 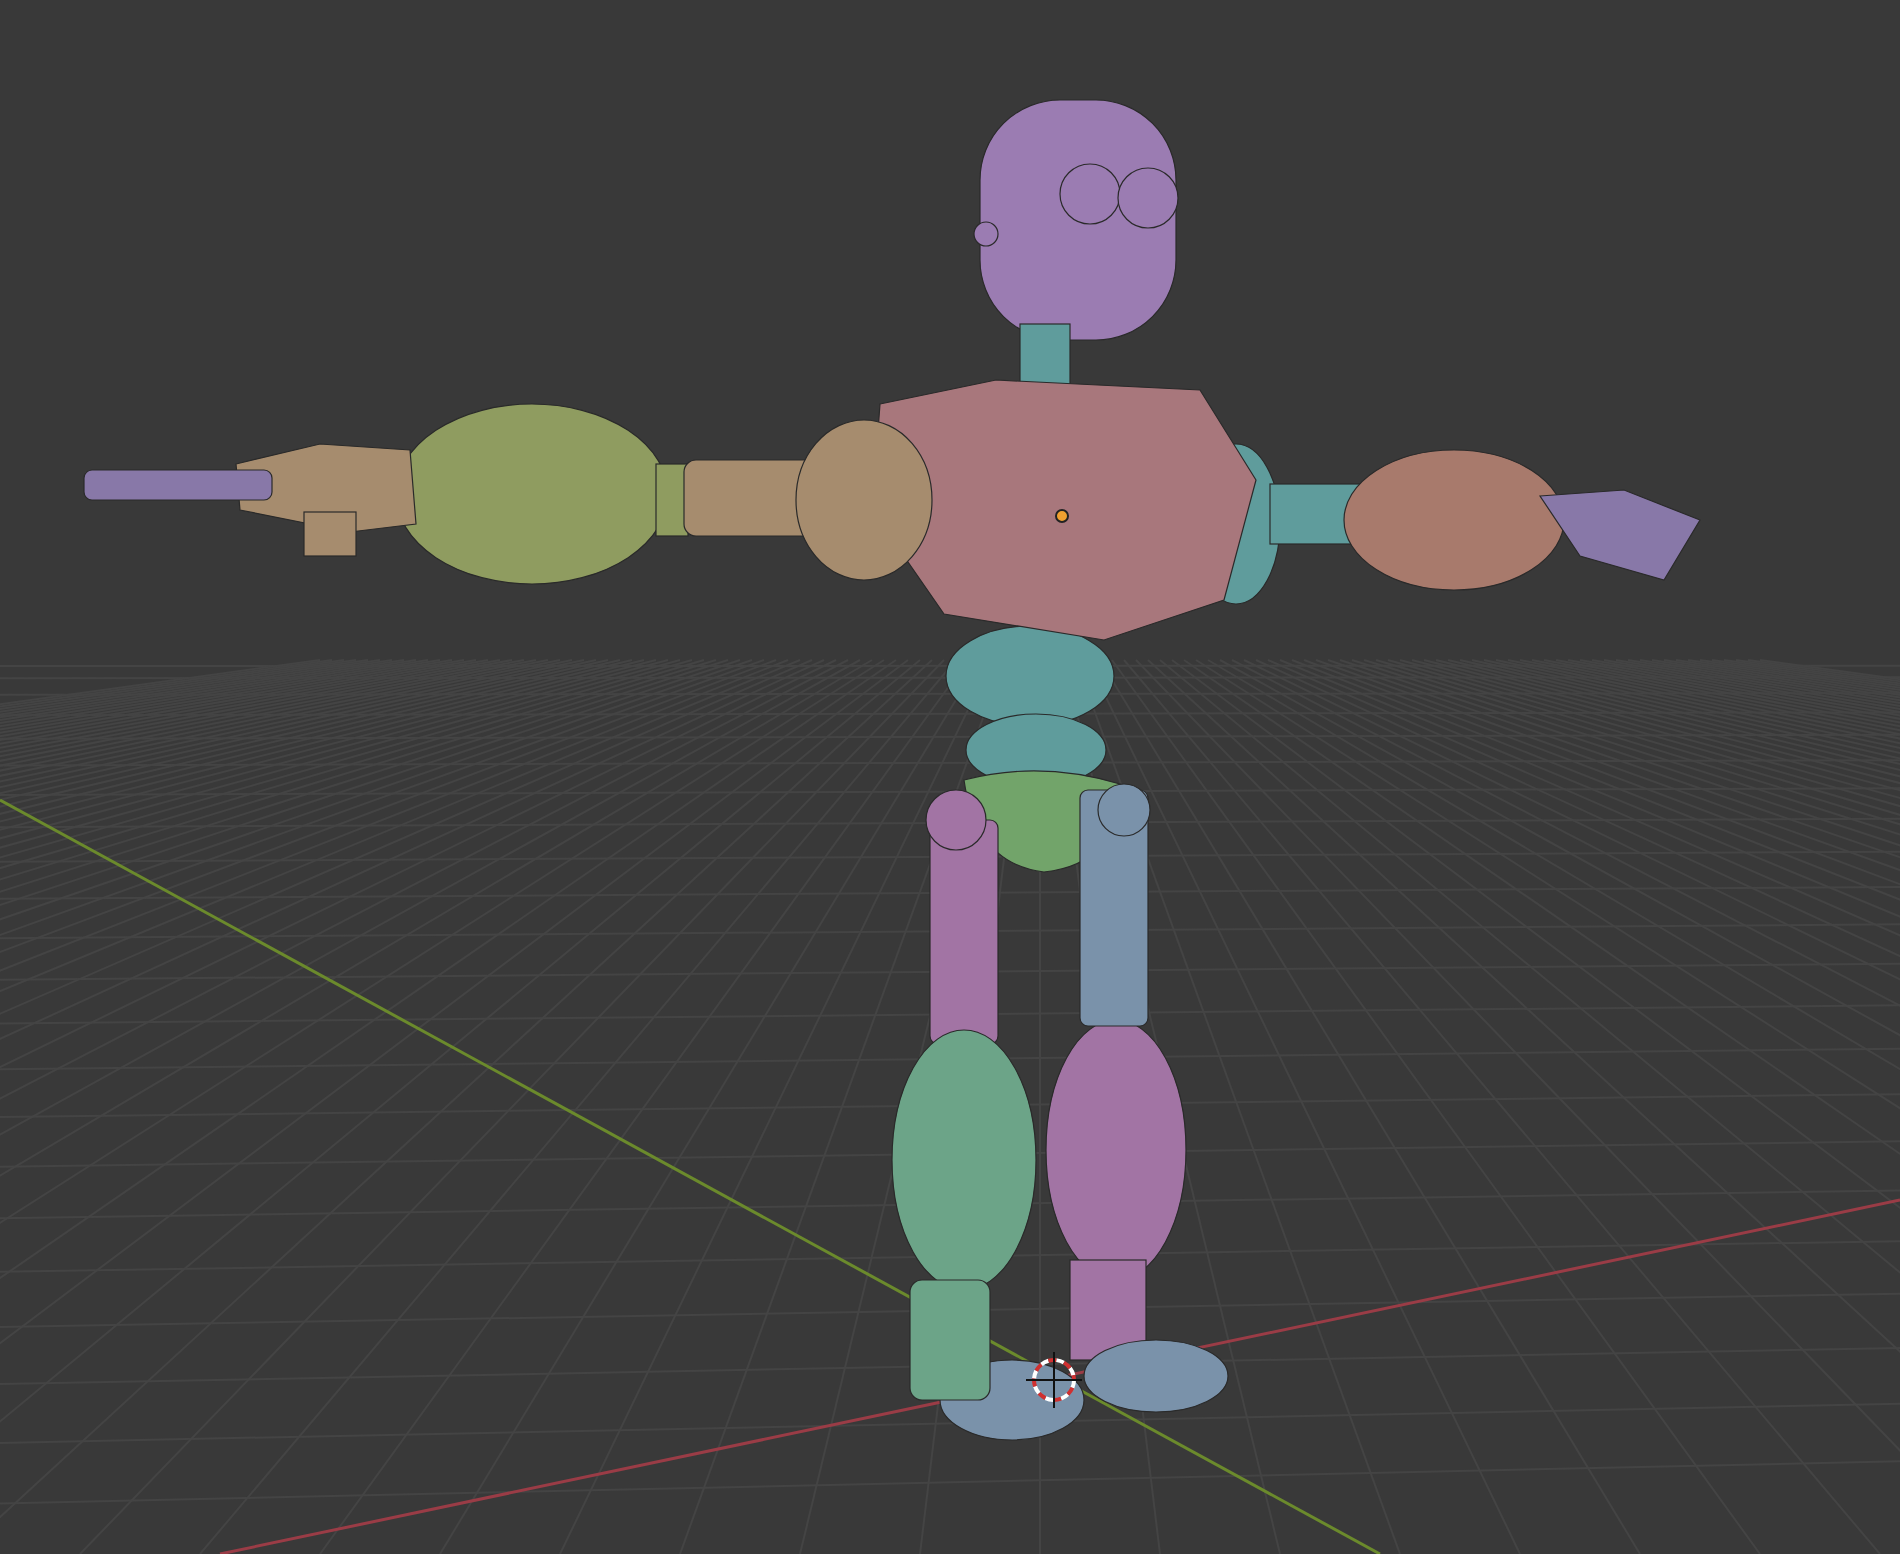 I want to click on origin-point-icon, so click(x=1062, y=516).